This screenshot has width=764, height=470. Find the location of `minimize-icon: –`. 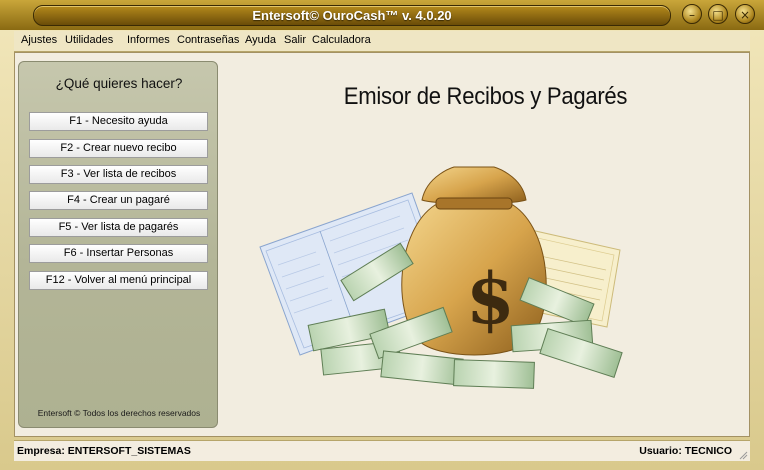

minimize-icon: – is located at coordinates (692, 15).